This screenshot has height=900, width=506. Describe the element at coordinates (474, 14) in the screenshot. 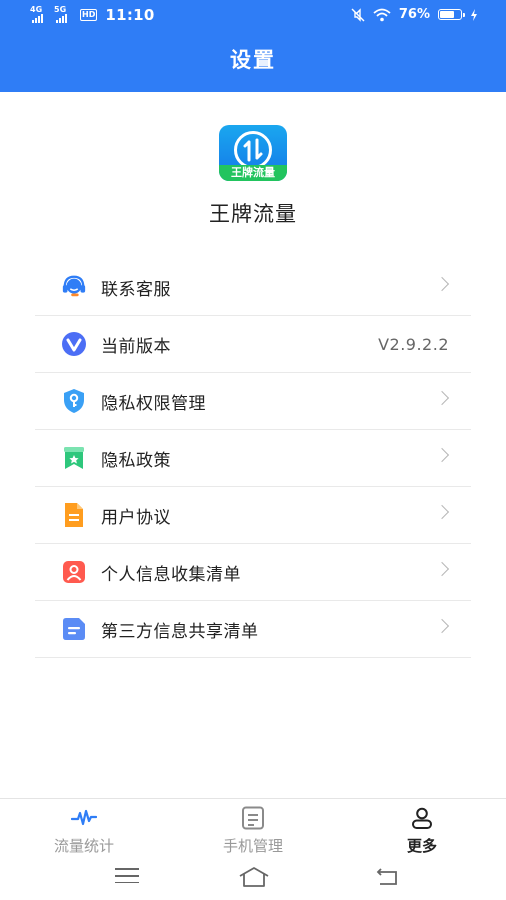

I see `charging-icon` at that location.